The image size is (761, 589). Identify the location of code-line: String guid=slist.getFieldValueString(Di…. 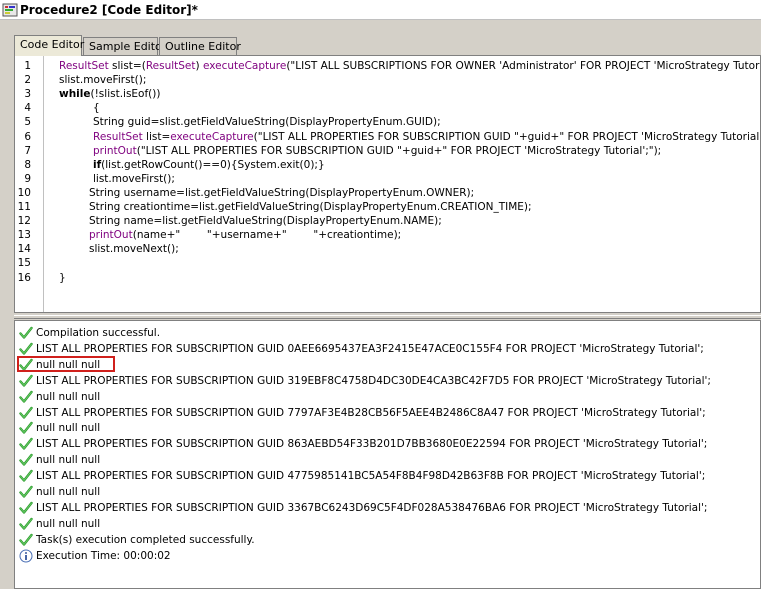
(267, 122).